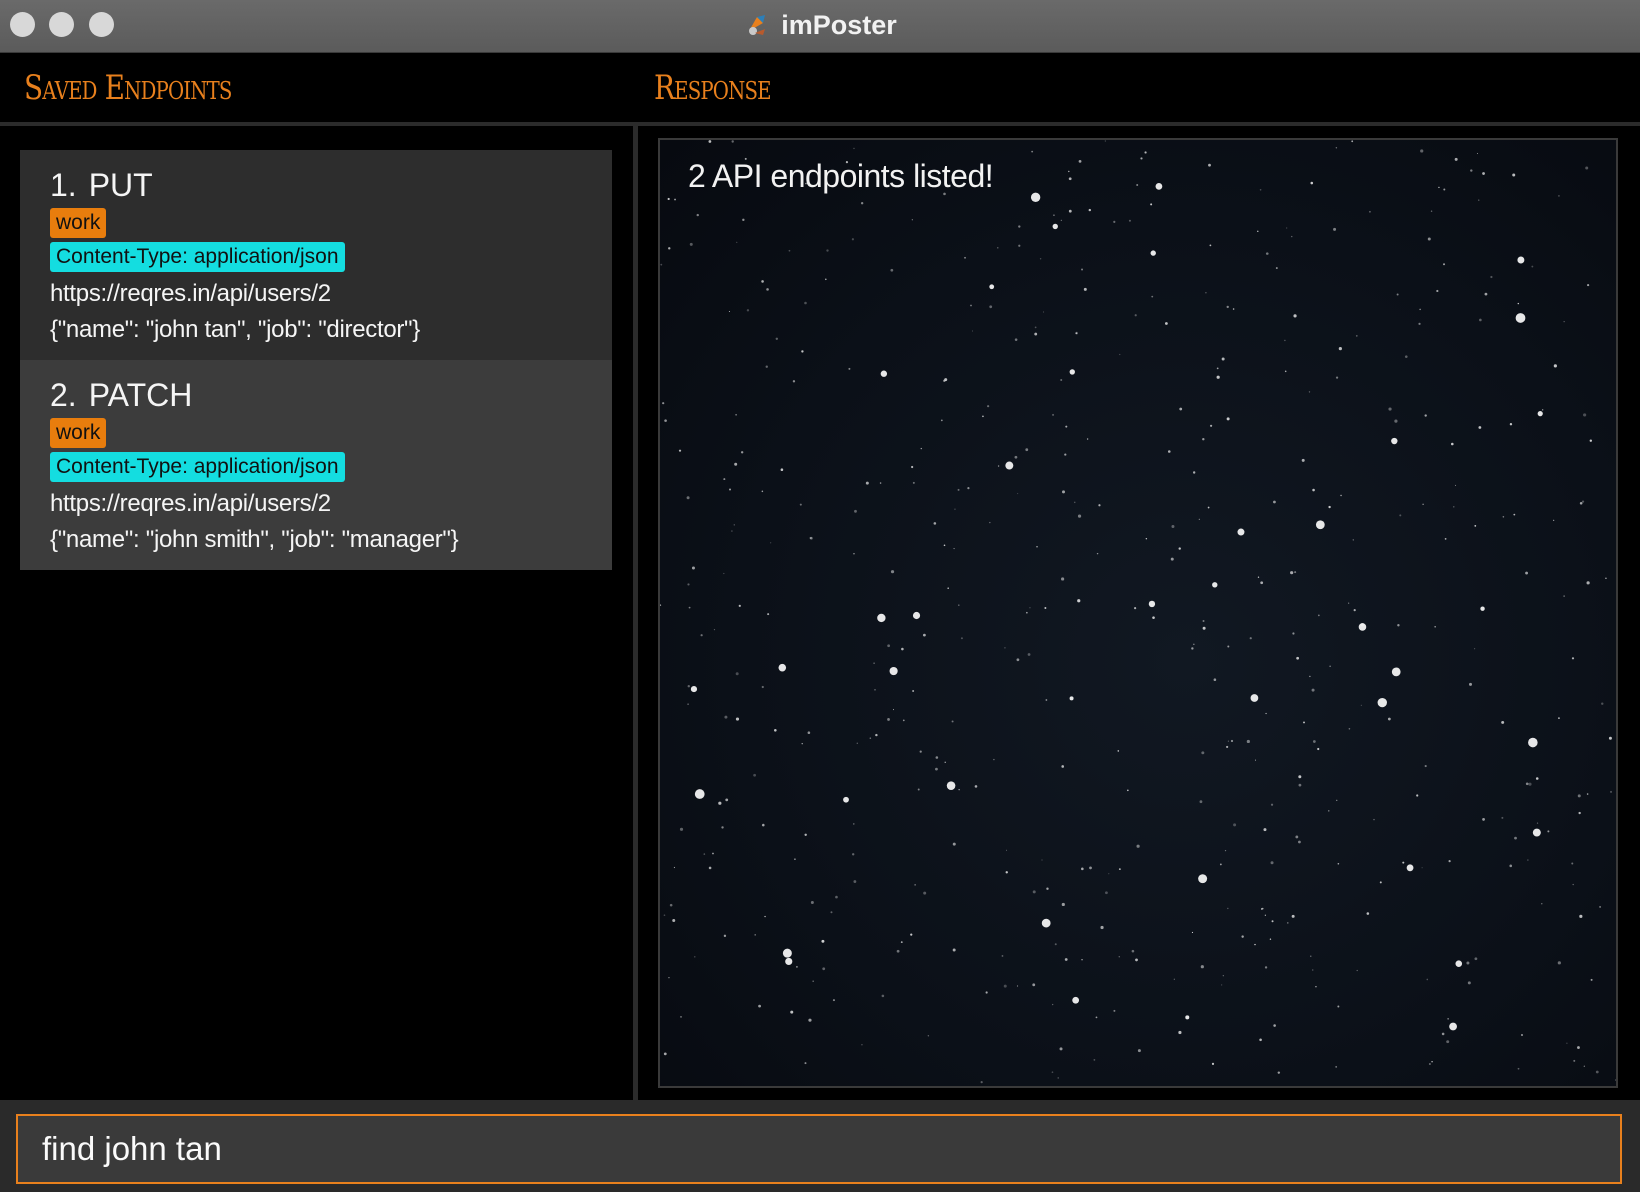  Describe the element at coordinates (120, 185) in the screenshot. I see `endpoint-method: PUT` at that location.